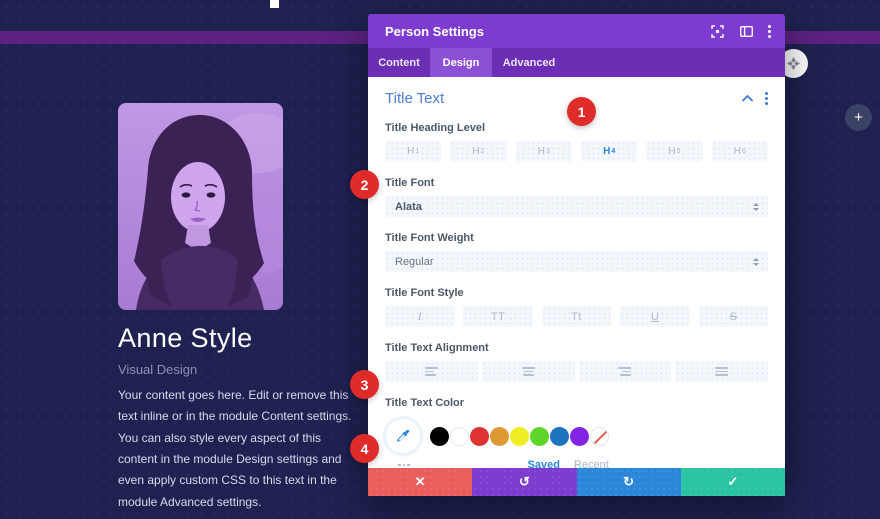 This screenshot has height=519, width=880. Describe the element at coordinates (769, 31) in the screenshot. I see `modal-menu-icon` at that location.